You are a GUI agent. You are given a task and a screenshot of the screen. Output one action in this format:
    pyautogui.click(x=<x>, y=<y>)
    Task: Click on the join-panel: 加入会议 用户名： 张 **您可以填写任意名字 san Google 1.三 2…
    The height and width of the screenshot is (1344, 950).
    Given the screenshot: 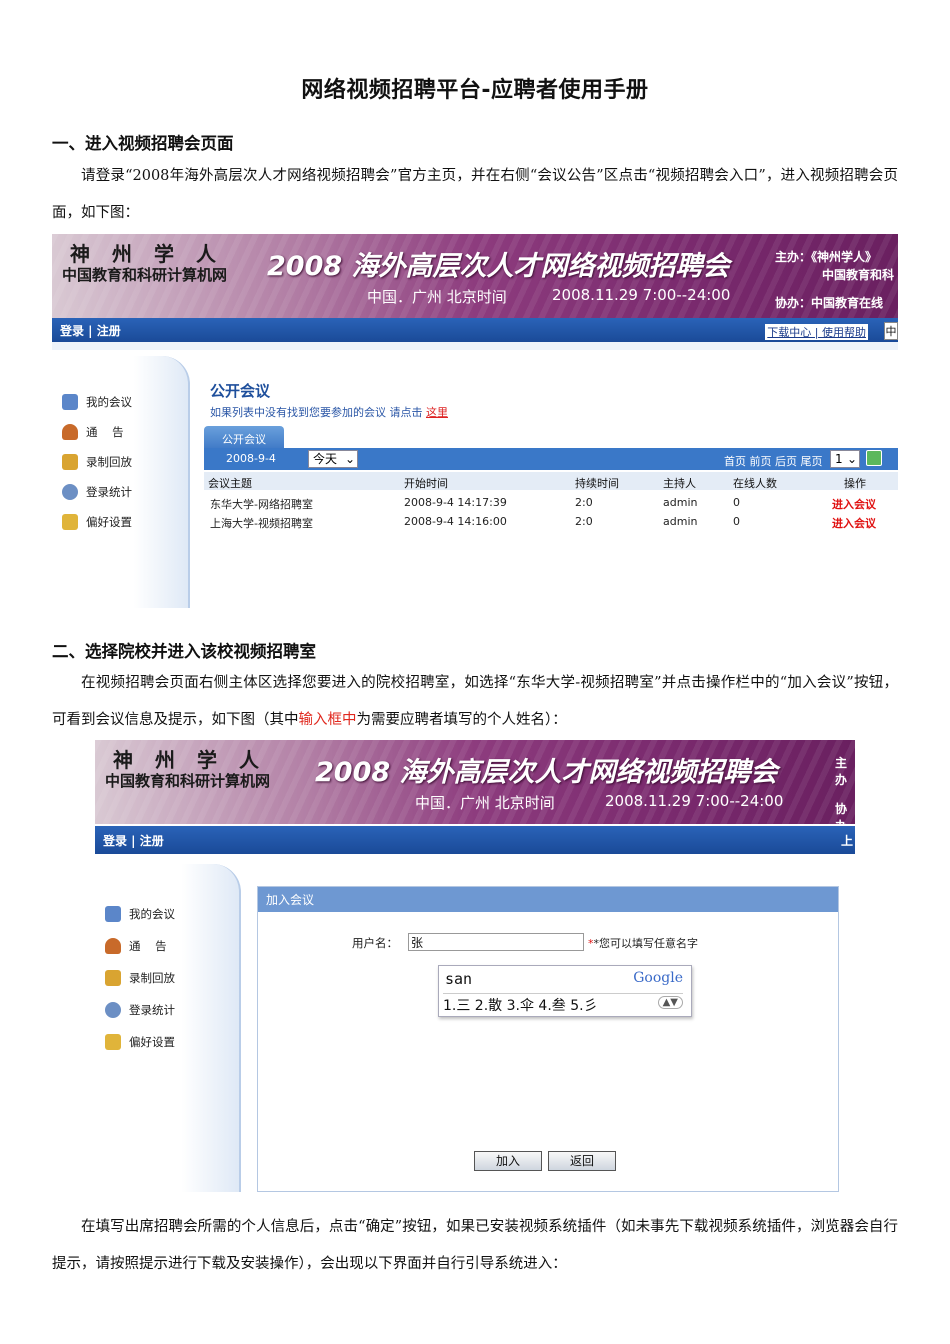 What is the action you would take?
    pyautogui.click(x=548, y=1039)
    